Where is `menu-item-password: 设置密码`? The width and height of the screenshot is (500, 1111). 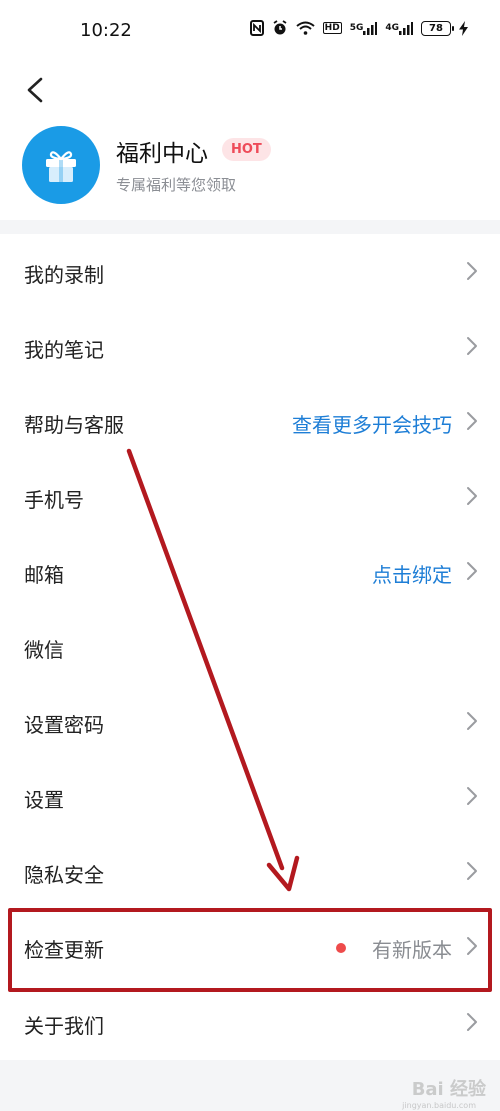 menu-item-password: 设置密码 is located at coordinates (250, 721).